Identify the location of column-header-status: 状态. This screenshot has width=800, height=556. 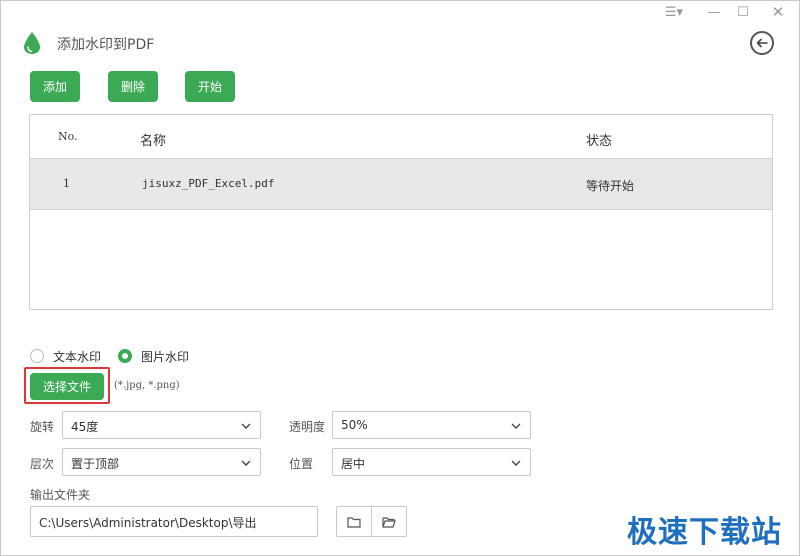
(599, 141).